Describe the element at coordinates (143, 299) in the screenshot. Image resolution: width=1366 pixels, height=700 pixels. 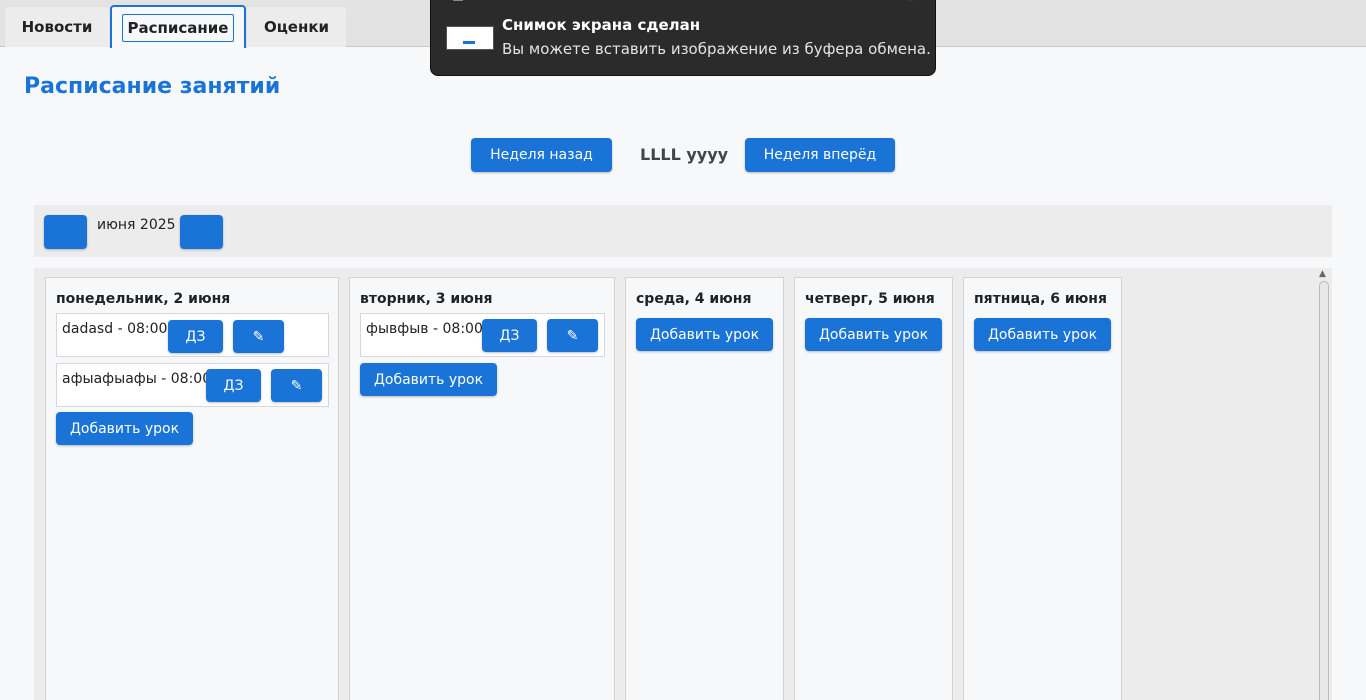
I see `day-title: понедельник, 2 июня` at that location.